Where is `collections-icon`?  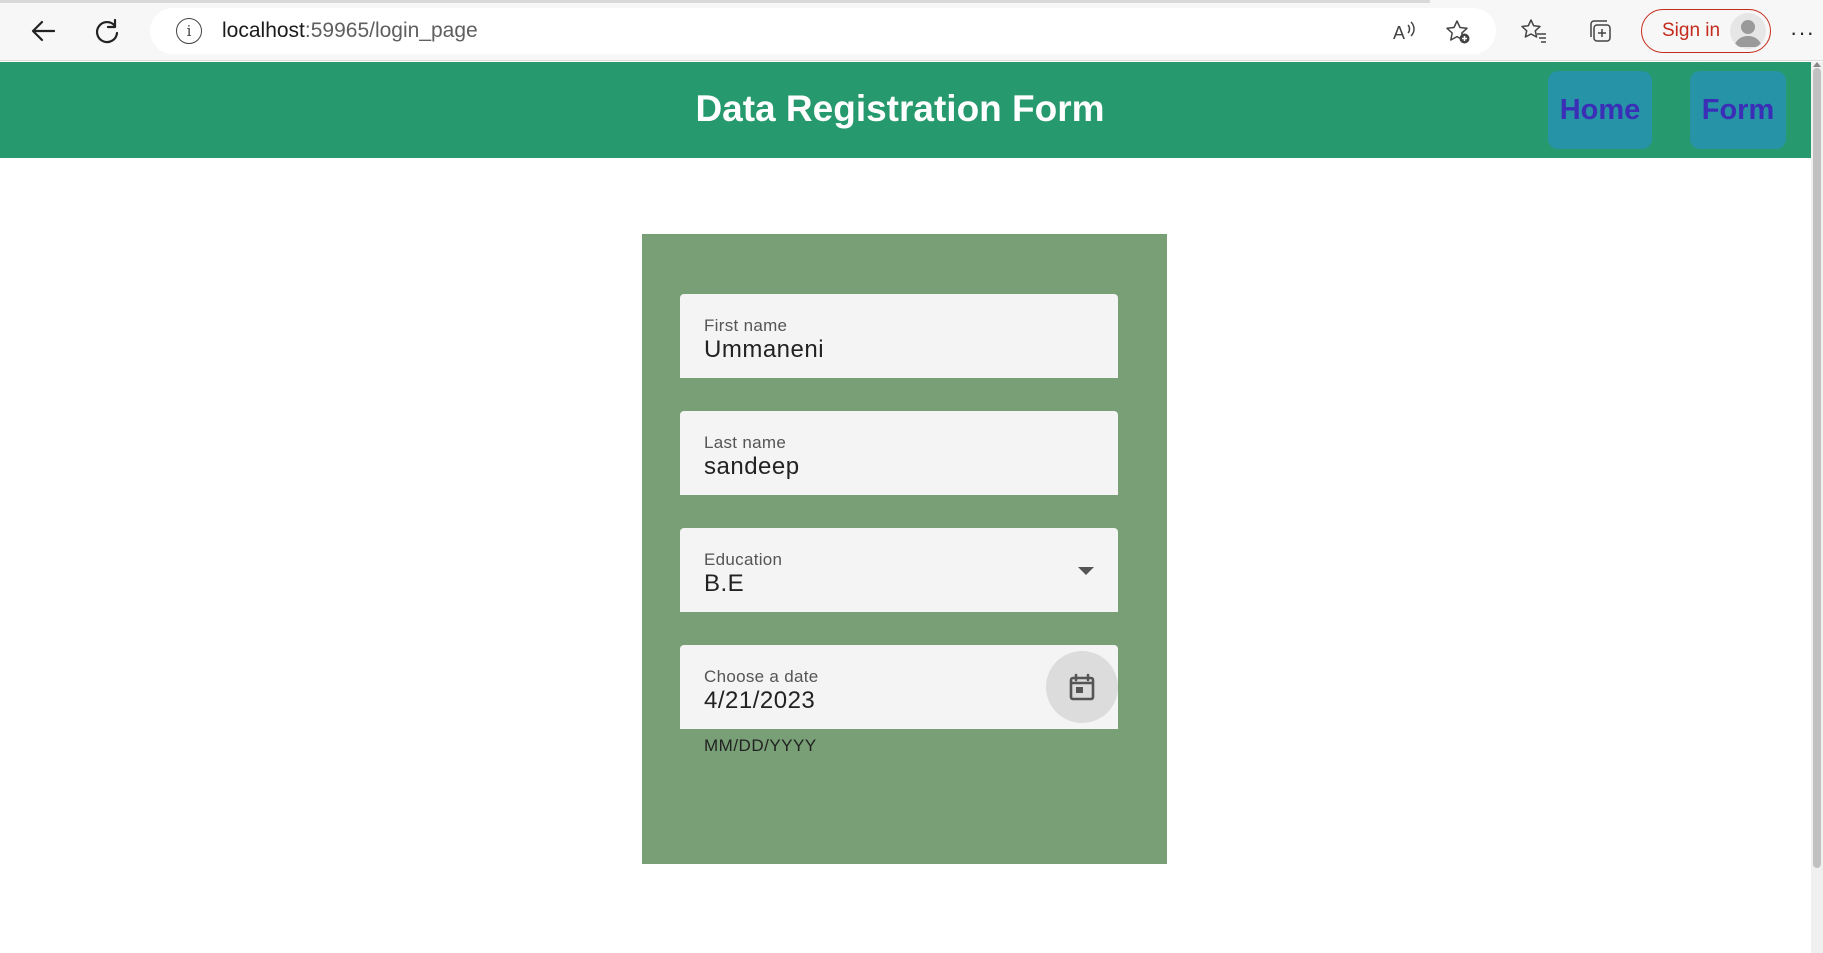 collections-icon is located at coordinates (1600, 31).